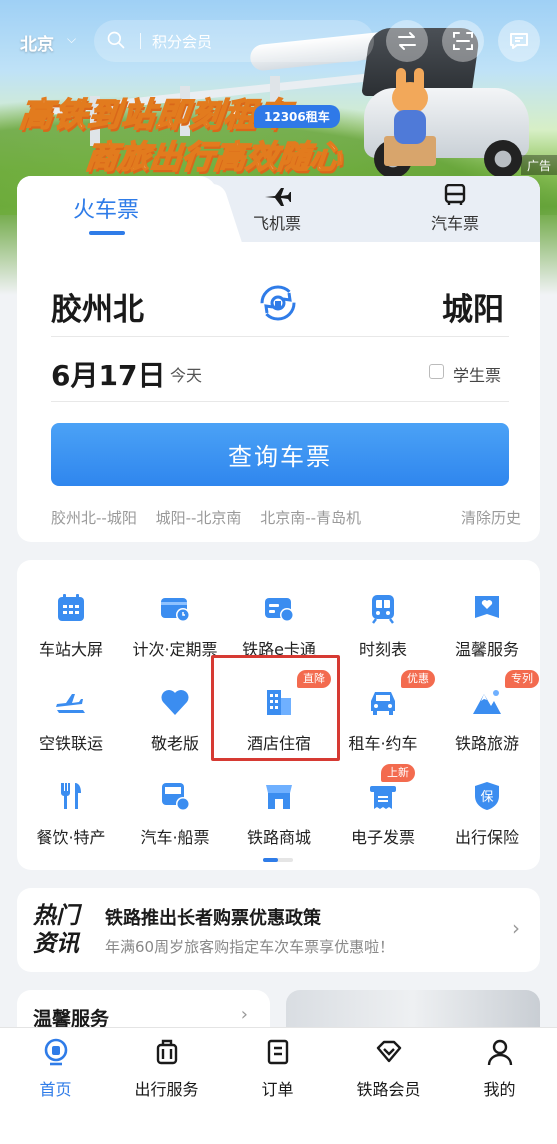 Image resolution: width=557 pixels, height=1144 pixels. I want to click on nav-label: 订单, so click(277, 1089).